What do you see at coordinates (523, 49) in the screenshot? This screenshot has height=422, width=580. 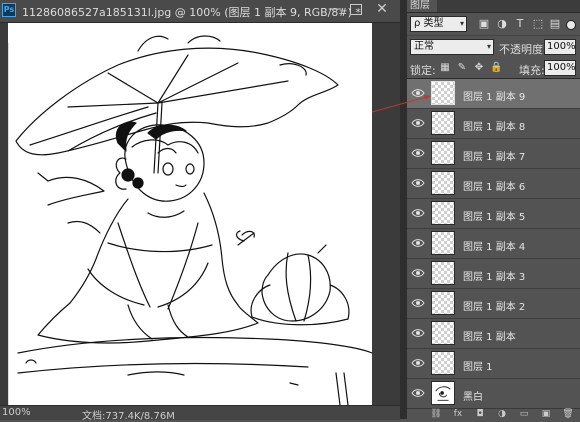 I see `opacity-label: 不透明度:` at bounding box center [523, 49].